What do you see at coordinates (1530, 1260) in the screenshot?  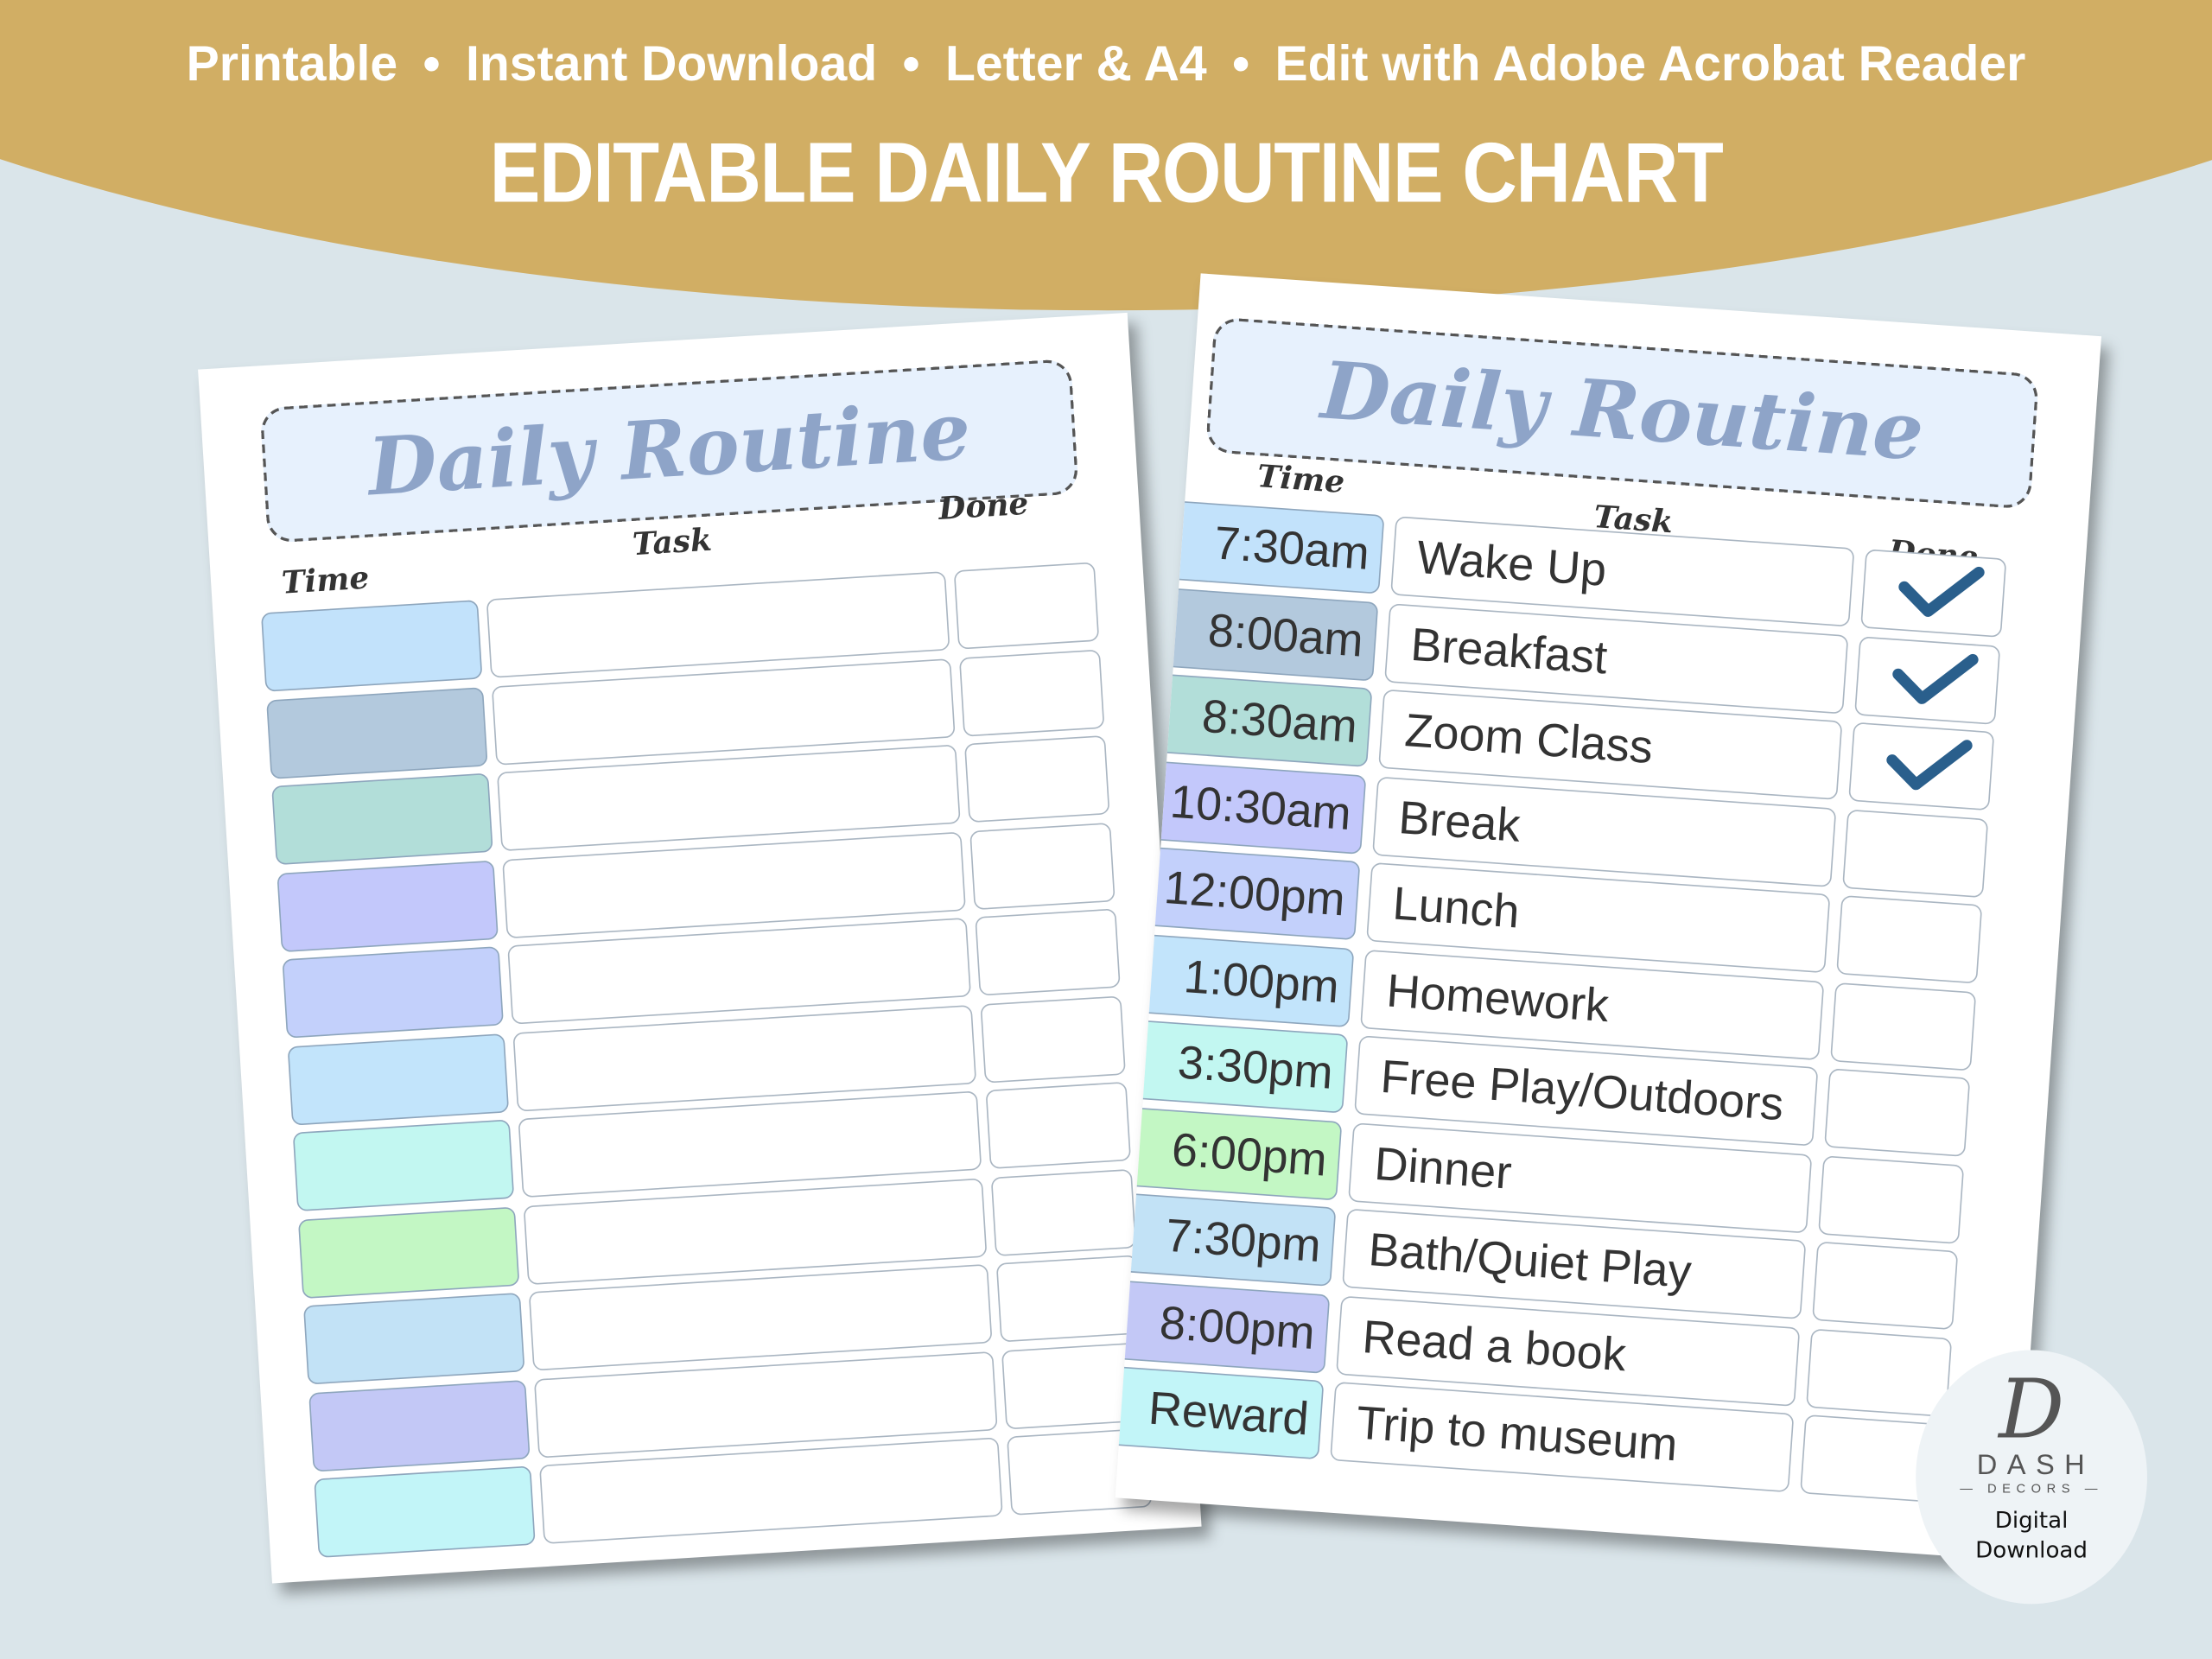 I see `task-value: Bath/Quiet Play` at bounding box center [1530, 1260].